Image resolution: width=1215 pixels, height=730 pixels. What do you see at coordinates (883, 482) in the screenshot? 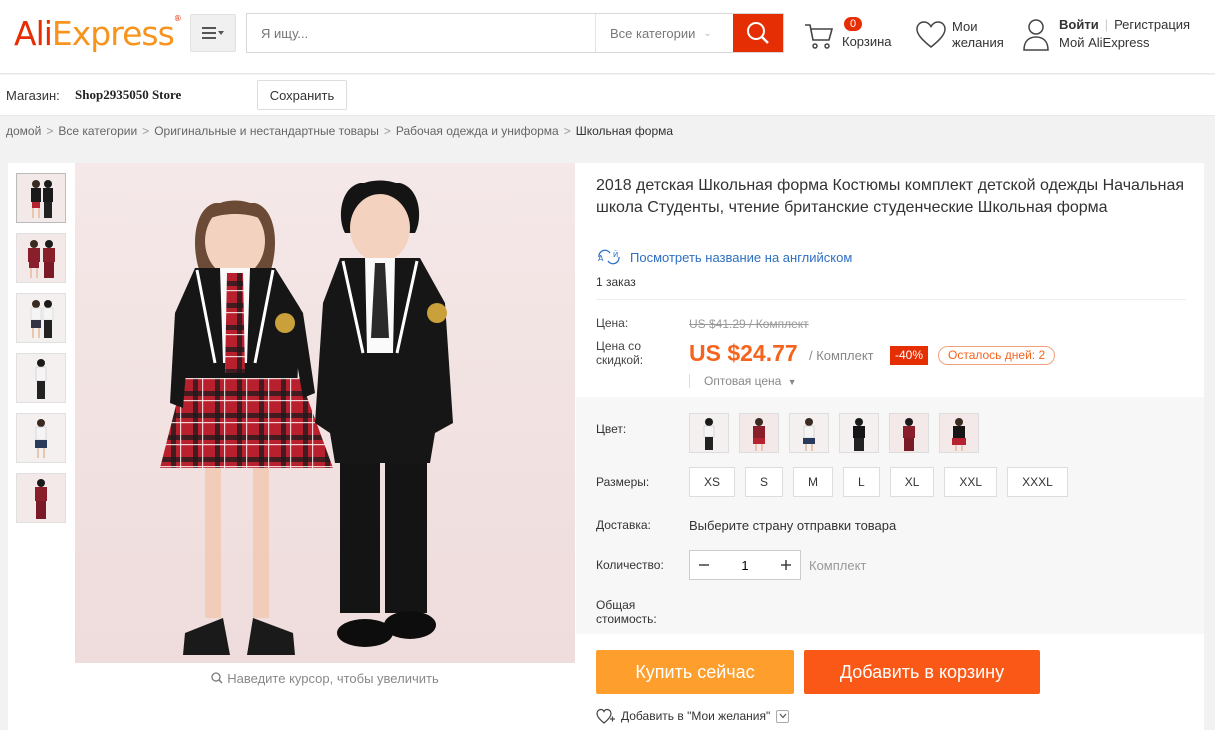
I see `size-options: XS S M L XL XXL XXXL` at bounding box center [883, 482].